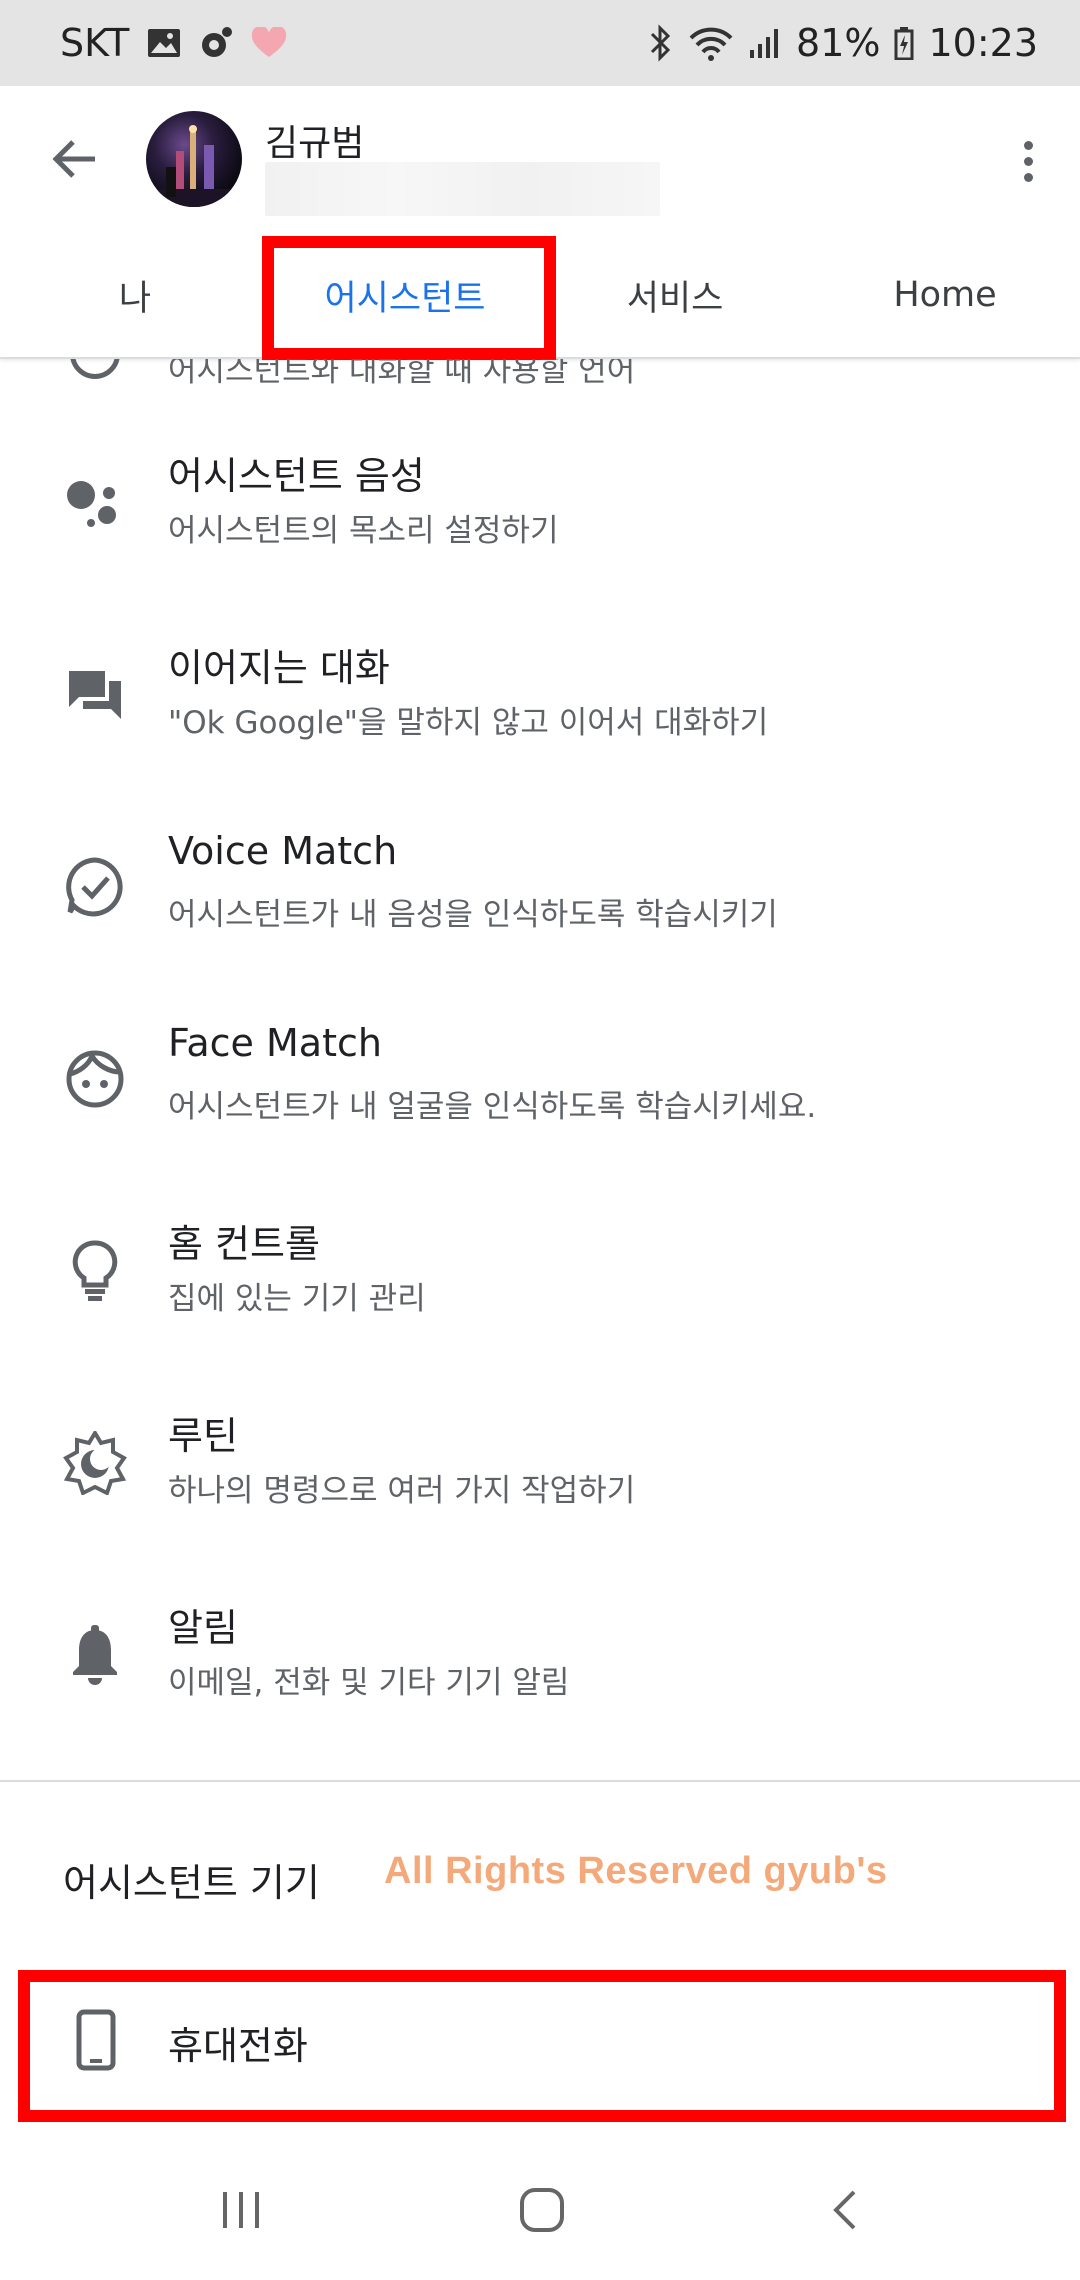 The width and height of the screenshot is (1080, 2280). What do you see at coordinates (402, 1491) in the screenshot?
I see `setting-subtitle: 하나의 명령으로 여러 가지 작업하기` at bounding box center [402, 1491].